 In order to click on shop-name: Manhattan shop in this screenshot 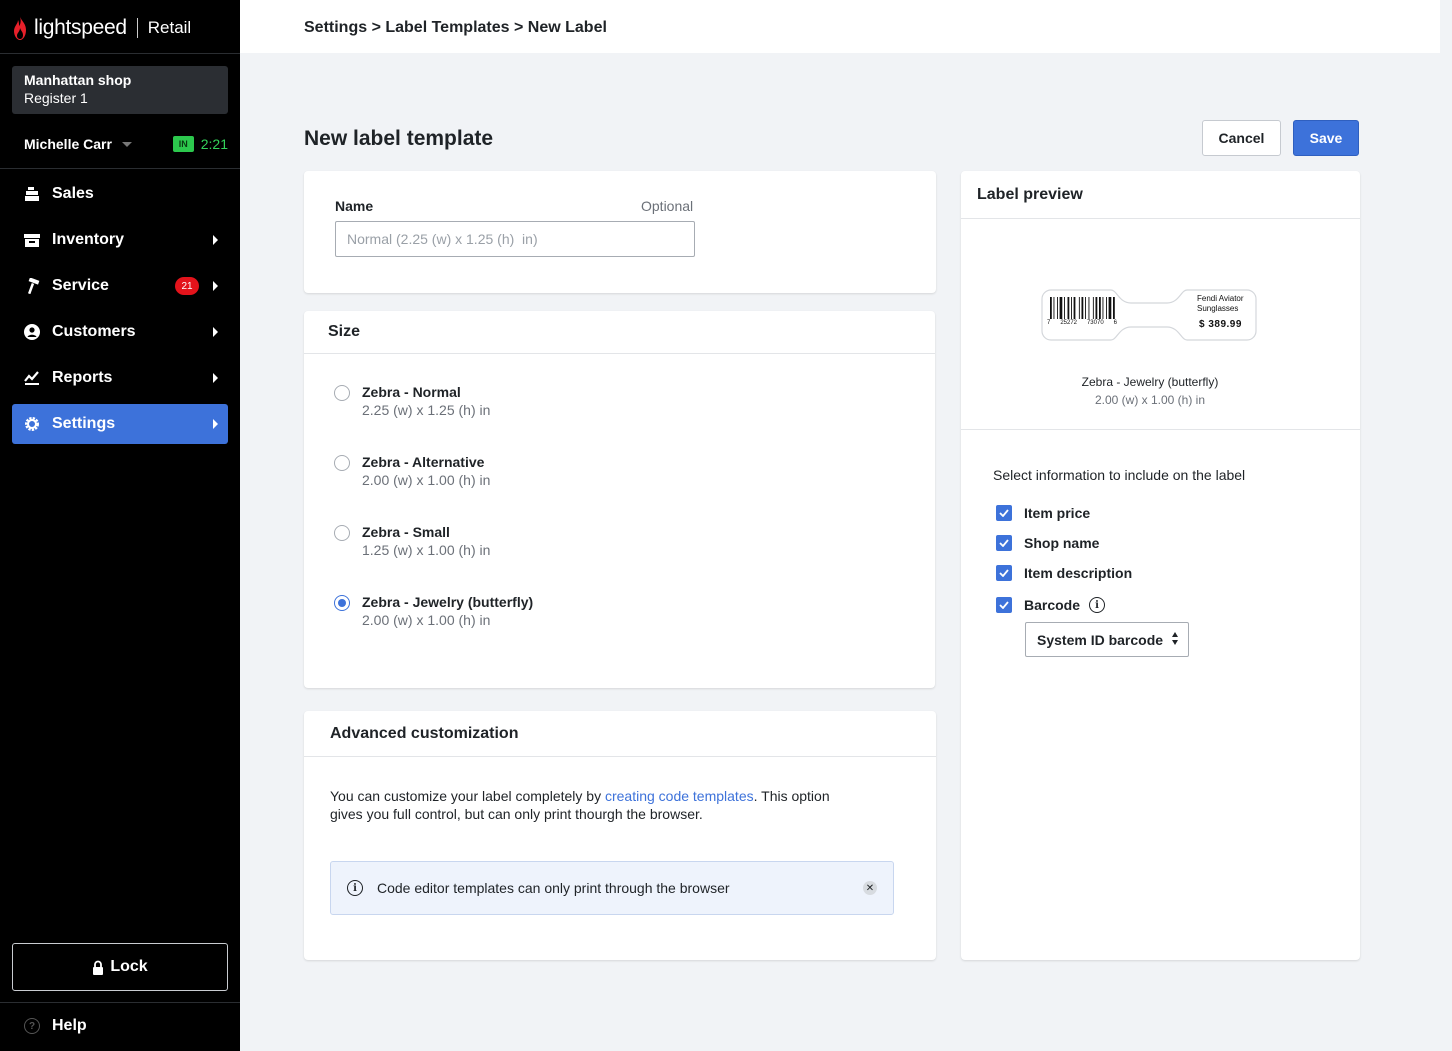, I will do `click(78, 80)`.